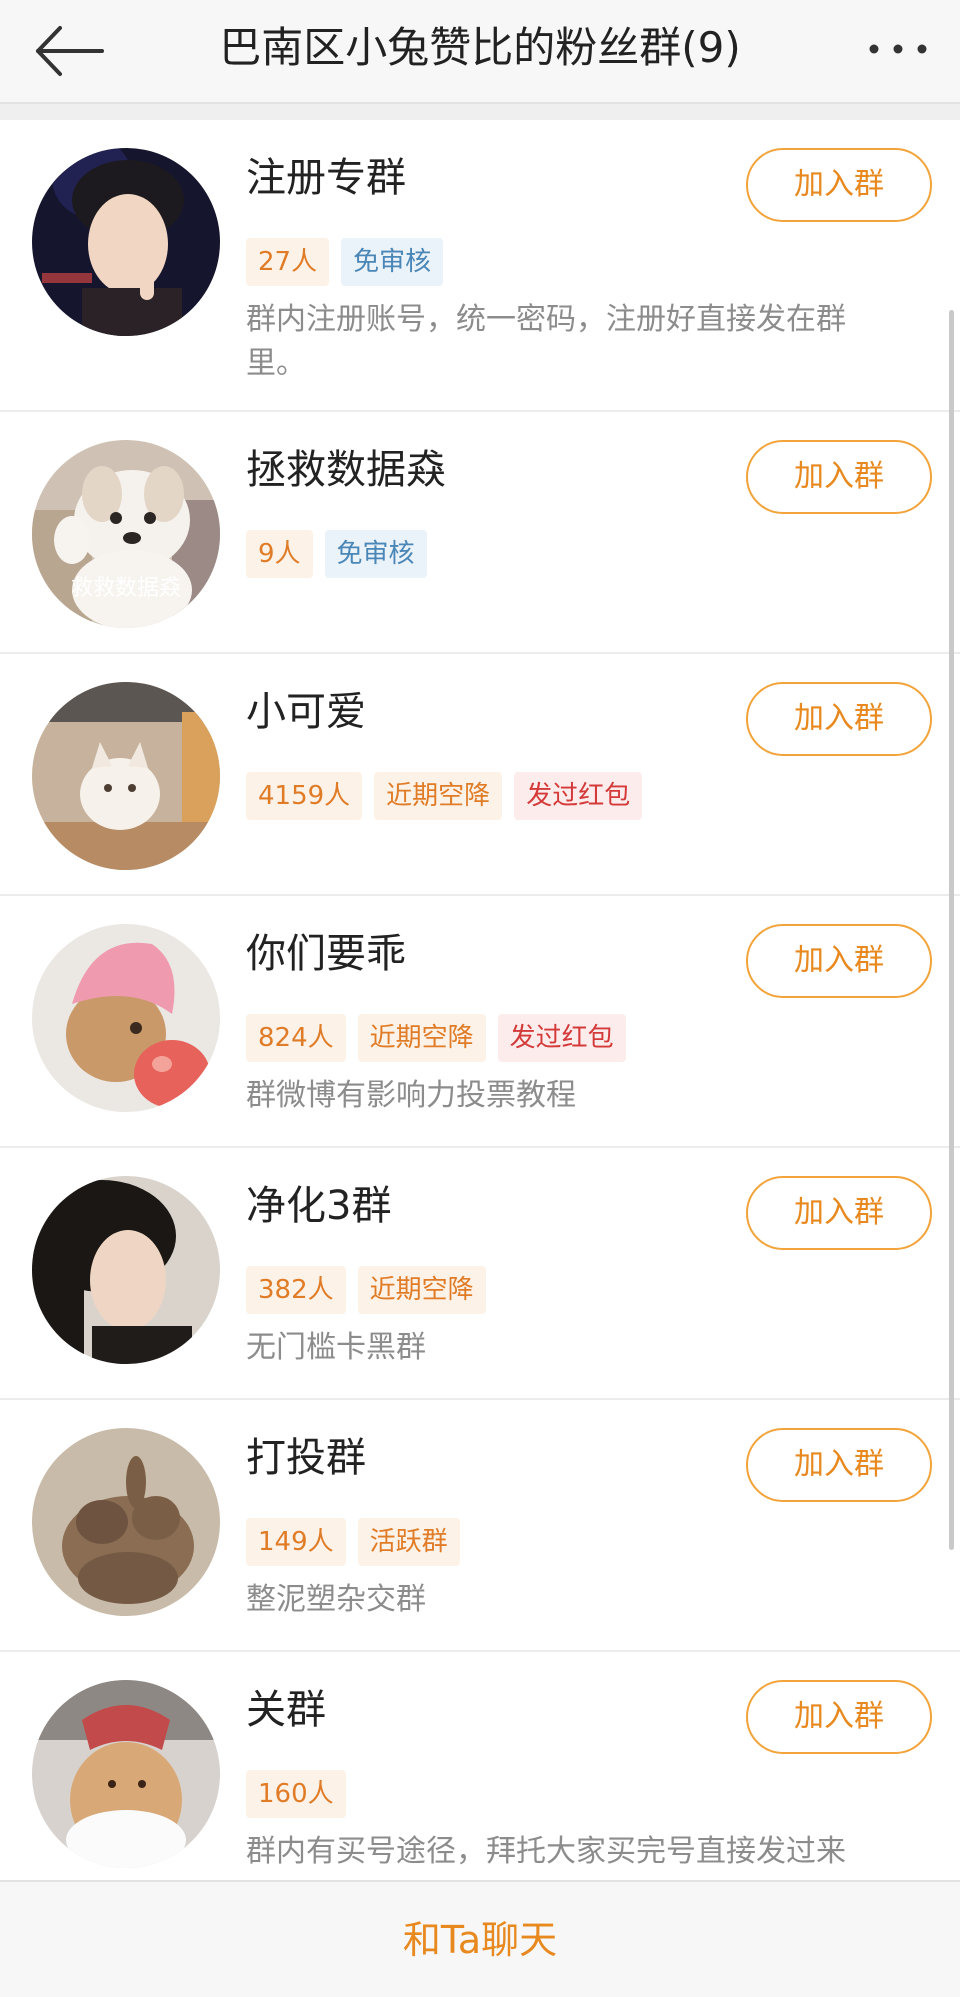 The height and width of the screenshot is (1997, 960). What do you see at coordinates (346, 470) in the screenshot?
I see `group-name: 拯救数据猋` at bounding box center [346, 470].